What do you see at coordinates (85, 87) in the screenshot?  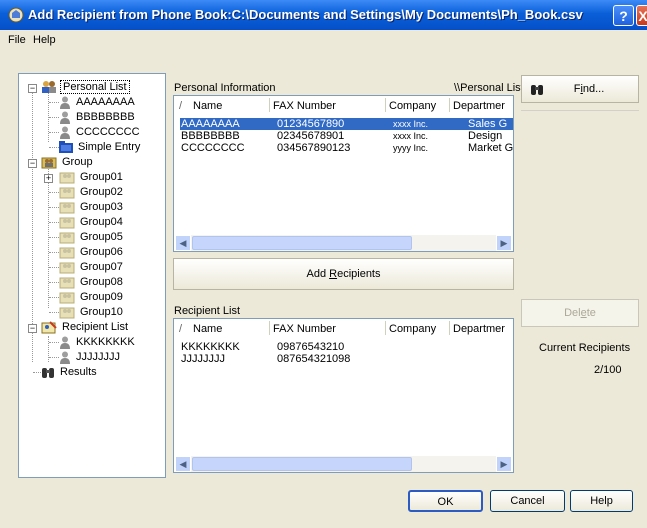 I see `tree-personal-list: Personal List` at bounding box center [85, 87].